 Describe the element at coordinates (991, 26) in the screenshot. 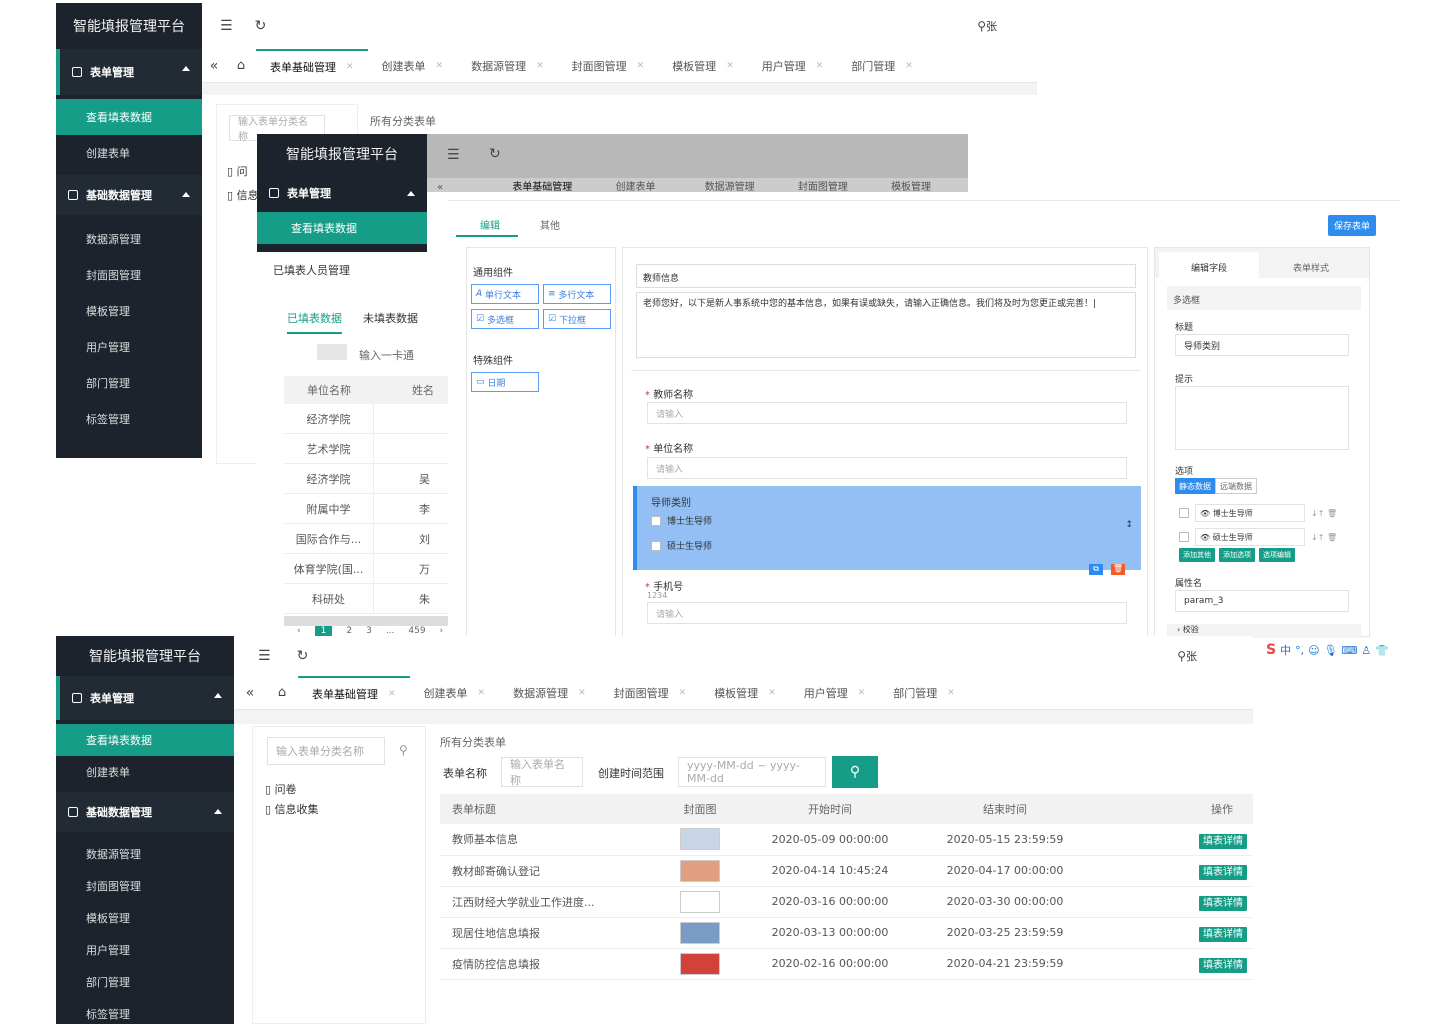

I see `user-name: 张` at that location.